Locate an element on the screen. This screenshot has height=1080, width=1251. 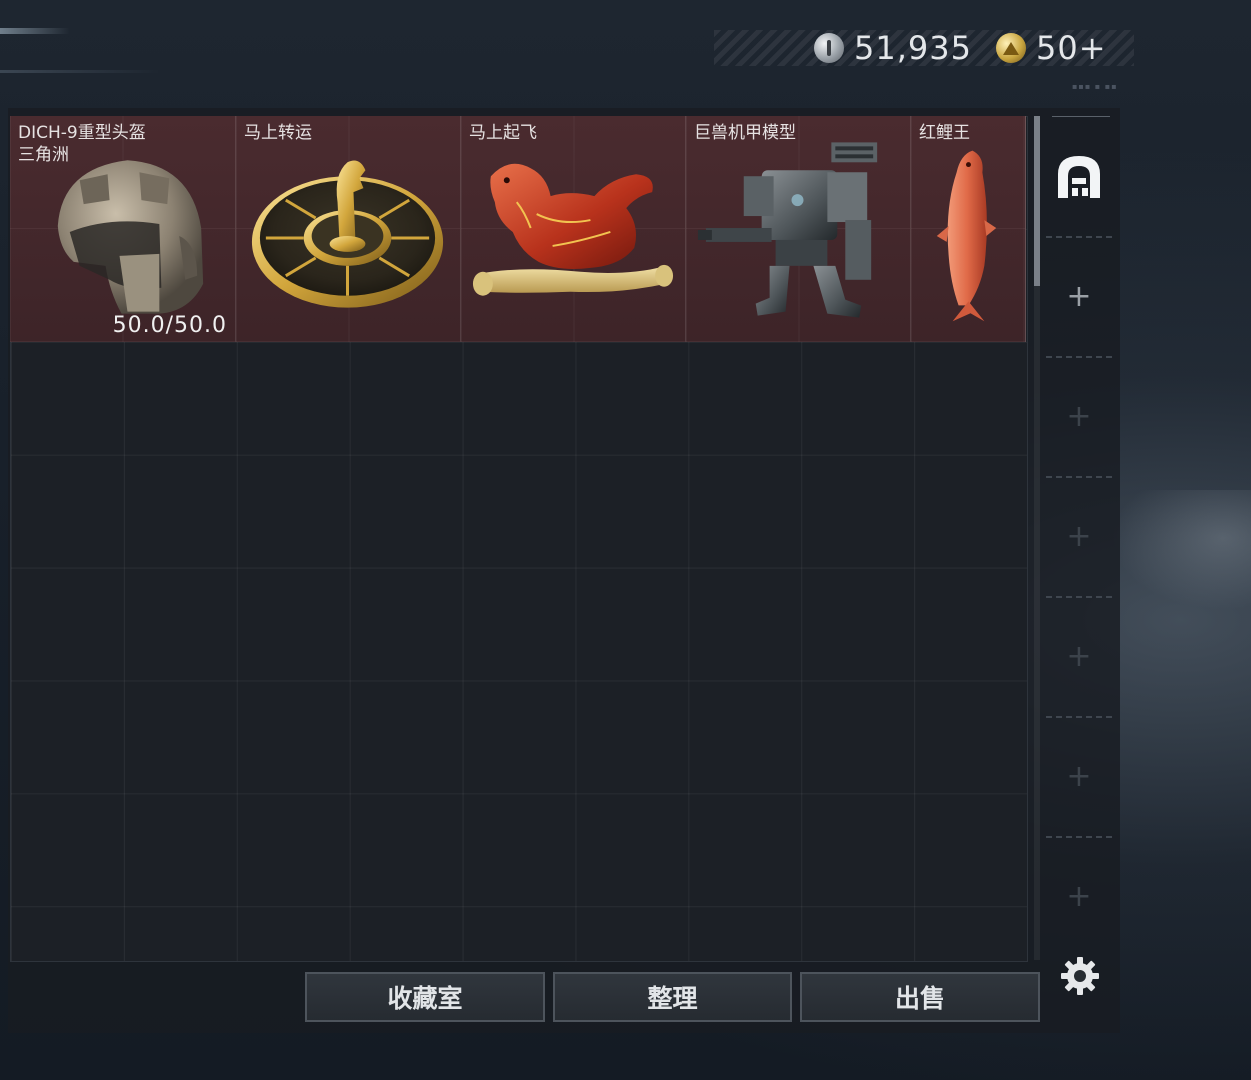
item-slot-red-carp: 红鲤王 is located at coordinates (968, 229).